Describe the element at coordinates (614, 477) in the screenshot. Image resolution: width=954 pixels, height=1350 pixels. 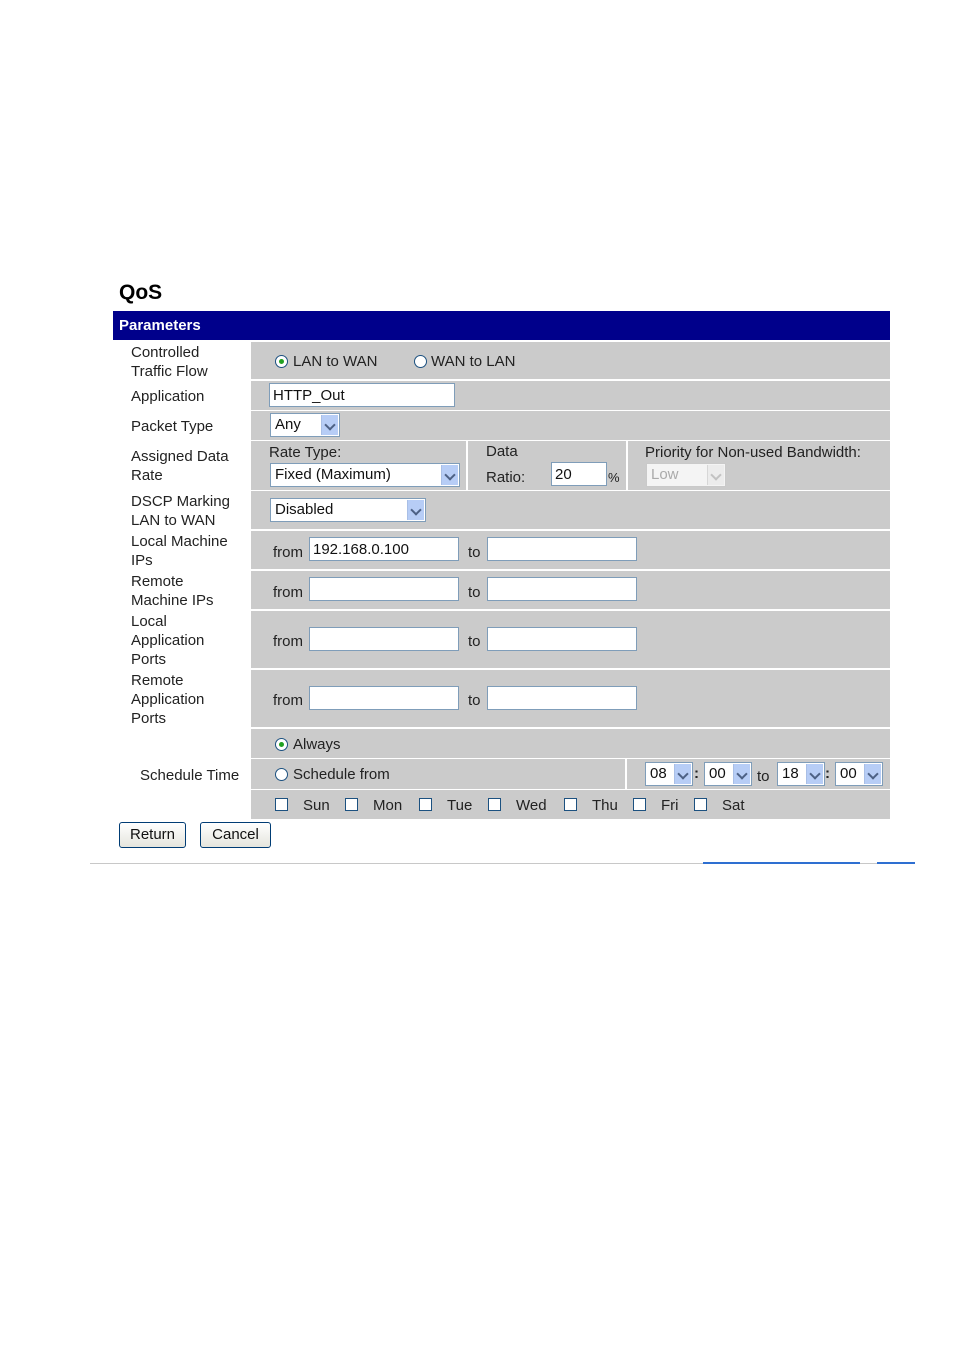
I see `percent-label: %` at that location.